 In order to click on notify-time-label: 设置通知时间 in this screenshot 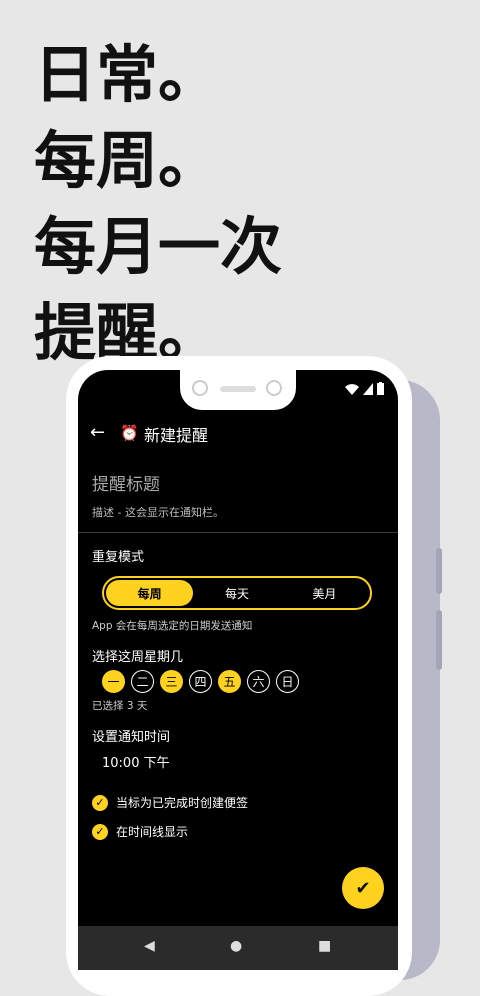, I will do `click(131, 737)`.